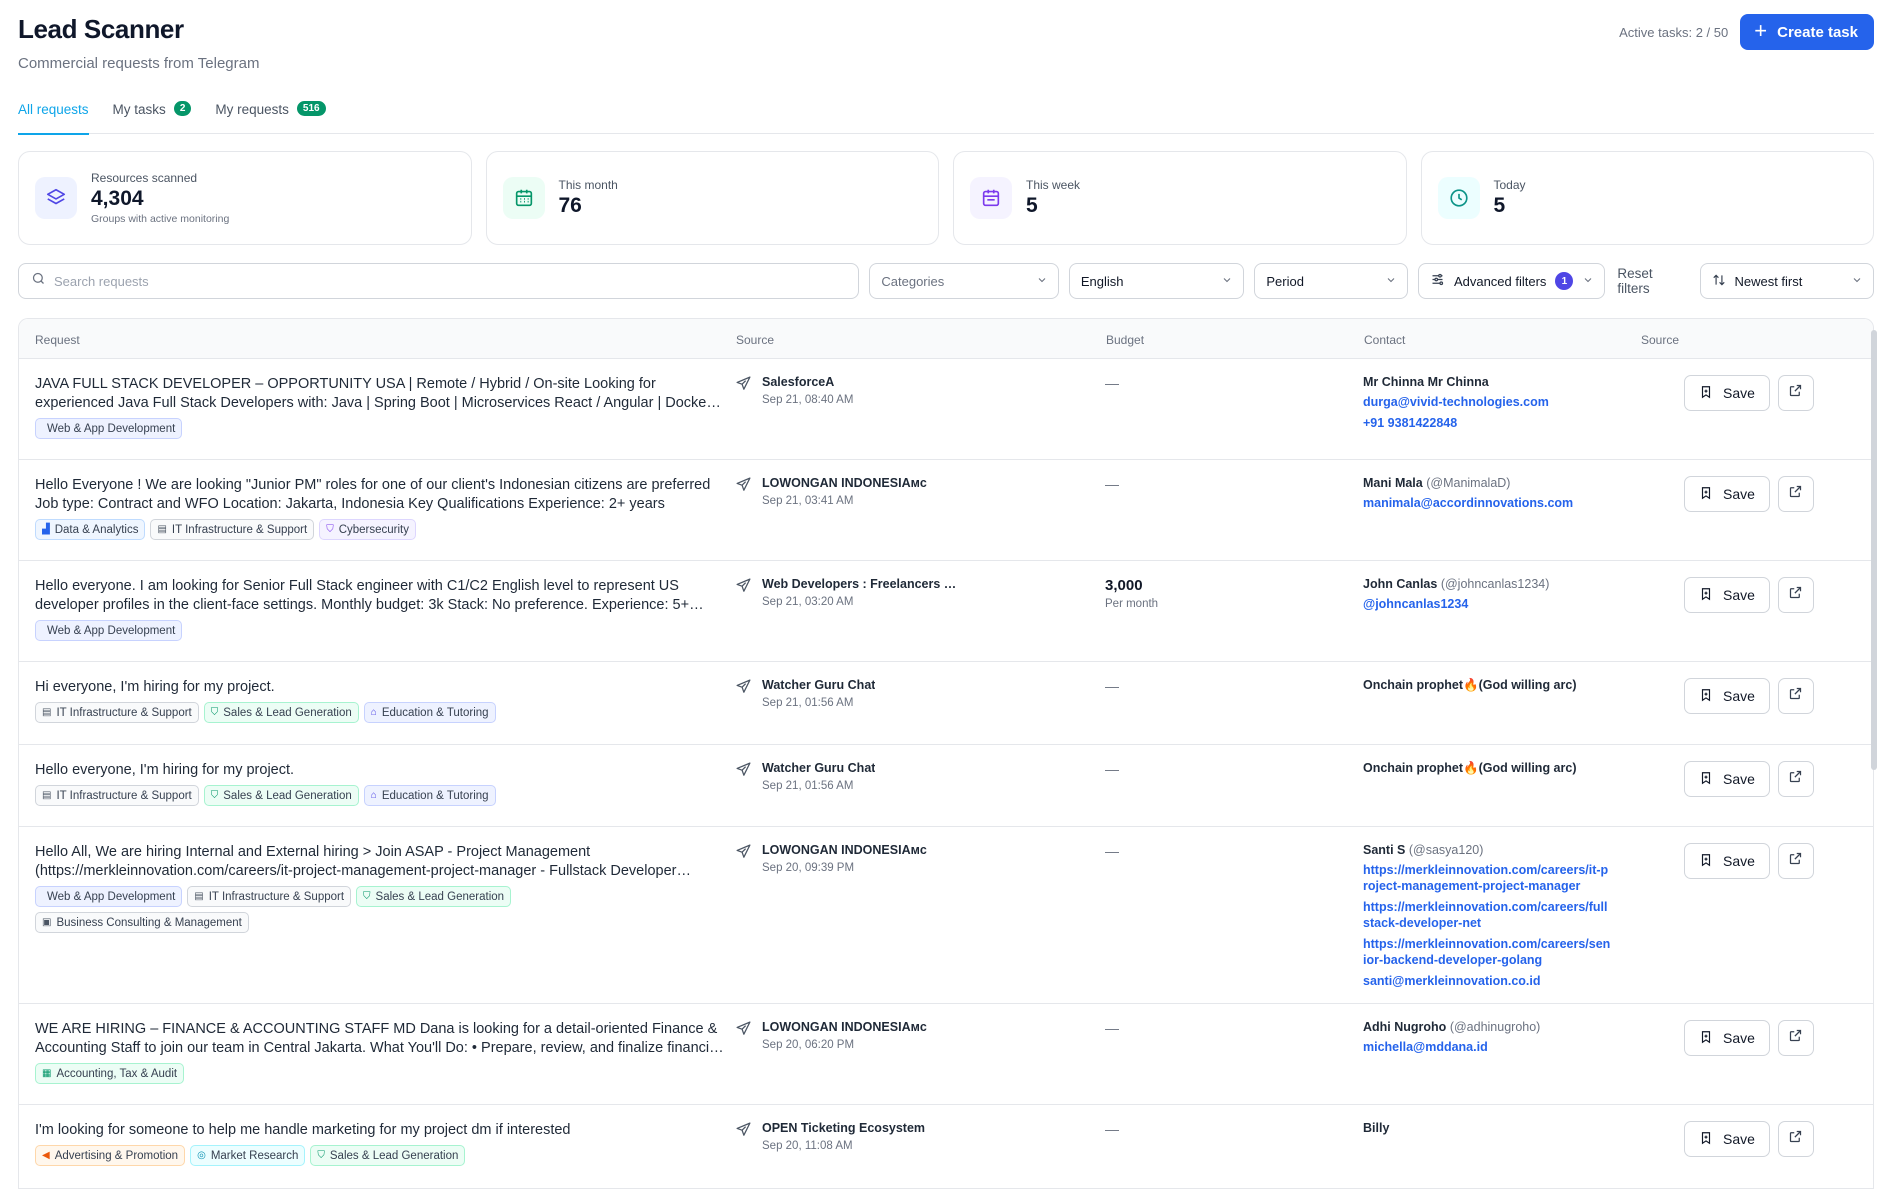  Describe the element at coordinates (1331, 281) in the screenshot. I see `period-select: Period` at that location.